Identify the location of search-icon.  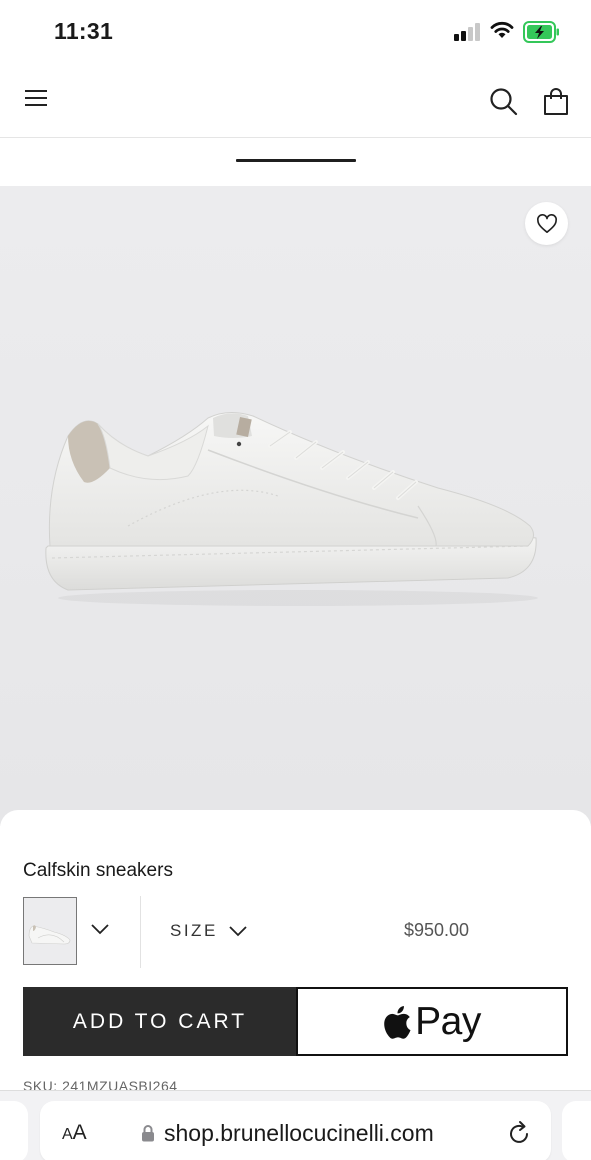
(504, 102).